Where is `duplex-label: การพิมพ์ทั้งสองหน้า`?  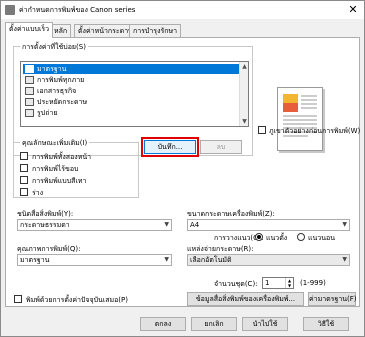 duplex-label: การพิมพ์ทั้งสองหน้า is located at coordinates (62, 157).